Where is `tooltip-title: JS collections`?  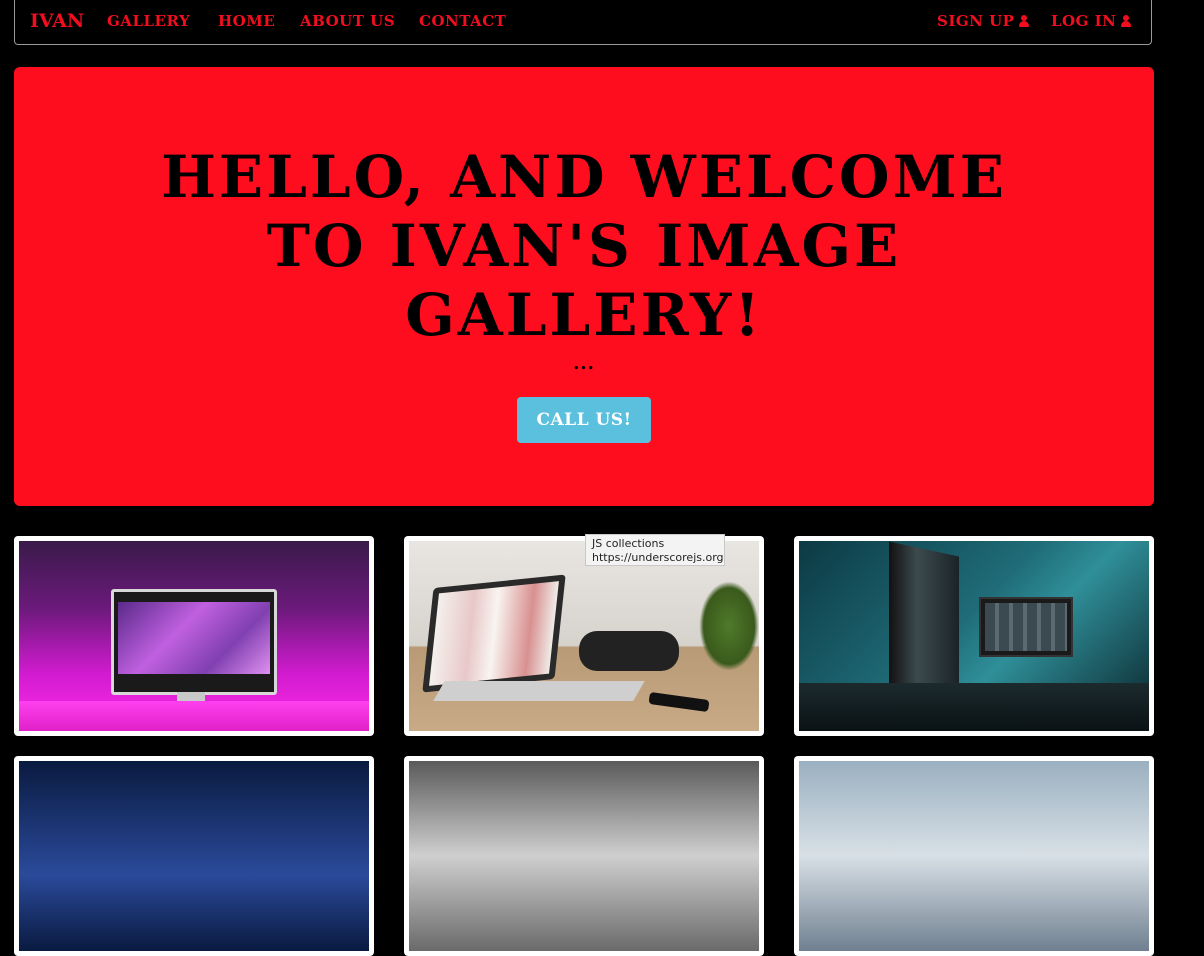 tooltip-title: JS collections is located at coordinates (628, 543).